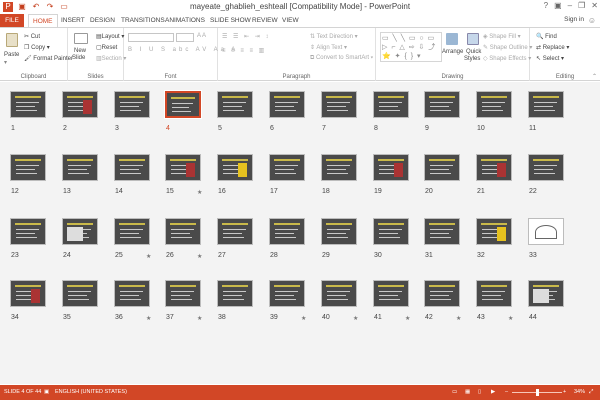  What do you see at coordinates (552, 47) in the screenshot?
I see `replace-button: ⇄ Replace ▾` at bounding box center [552, 47].